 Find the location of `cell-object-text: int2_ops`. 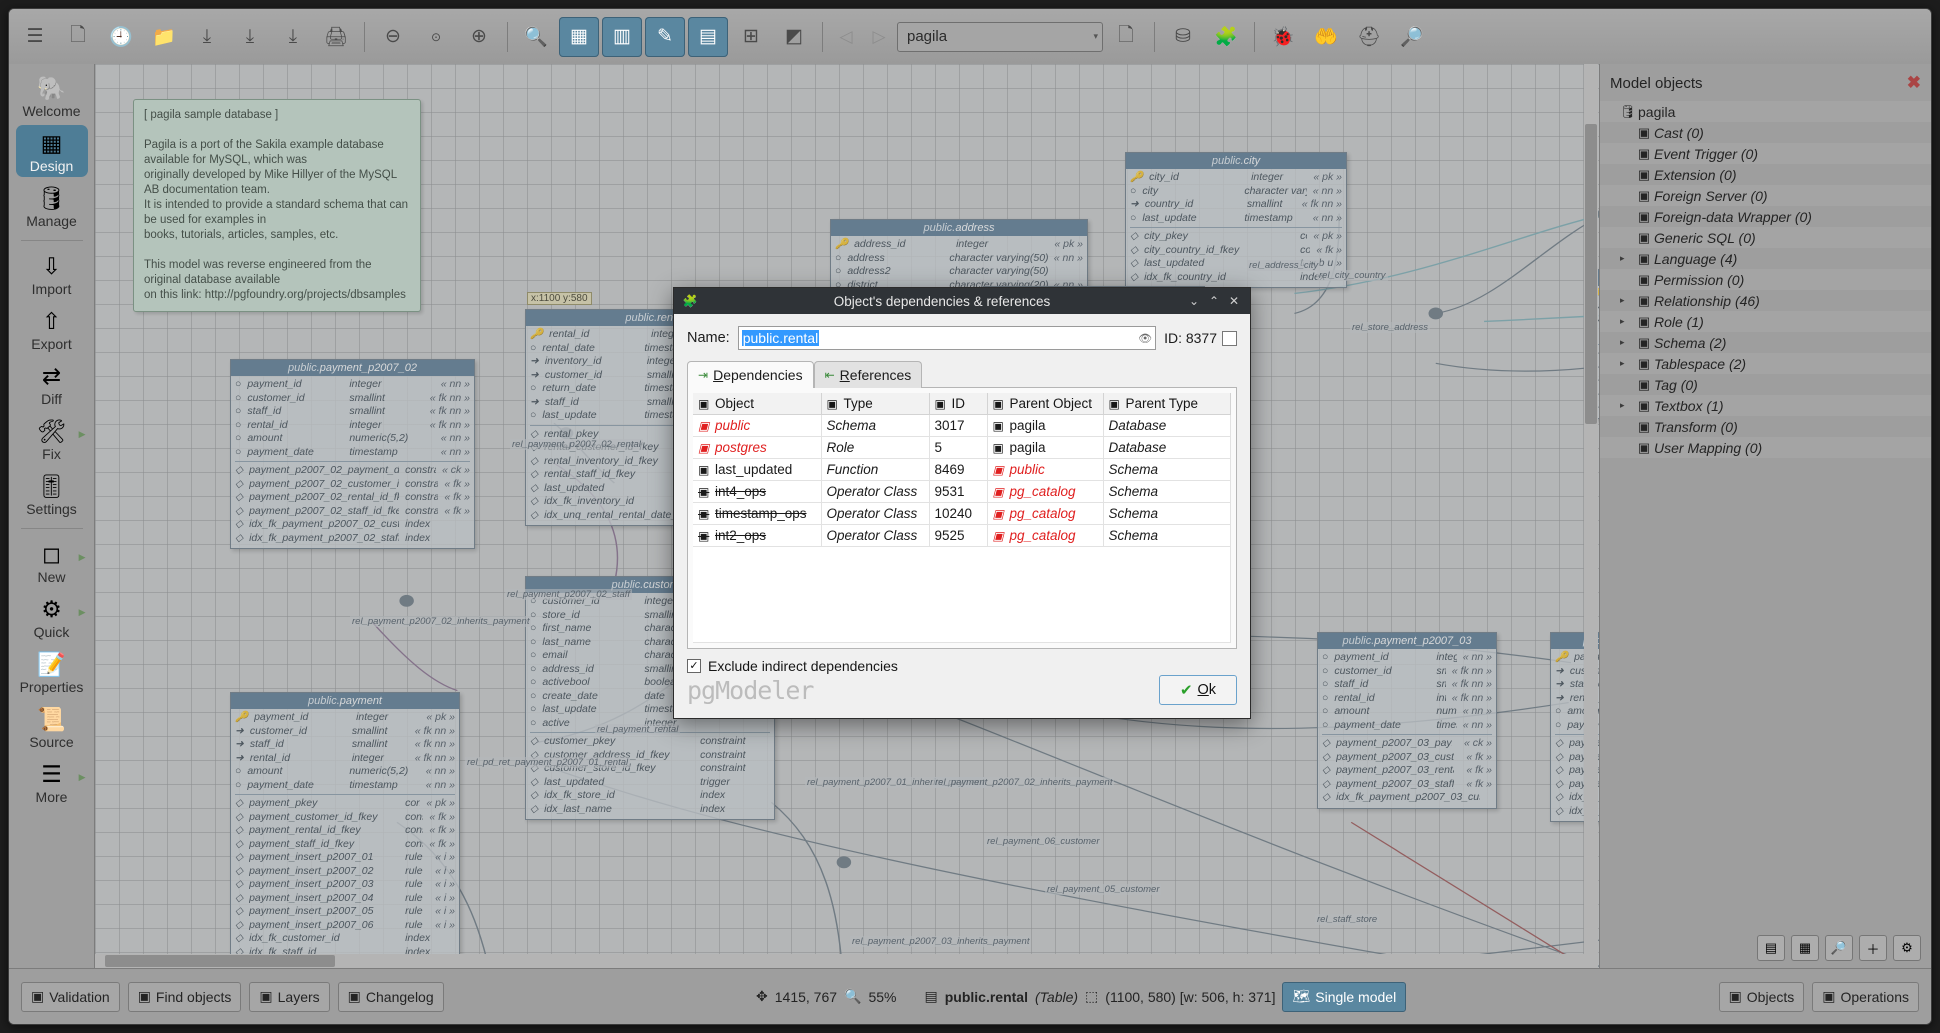

cell-object-text: int2_ops is located at coordinates (741, 535).